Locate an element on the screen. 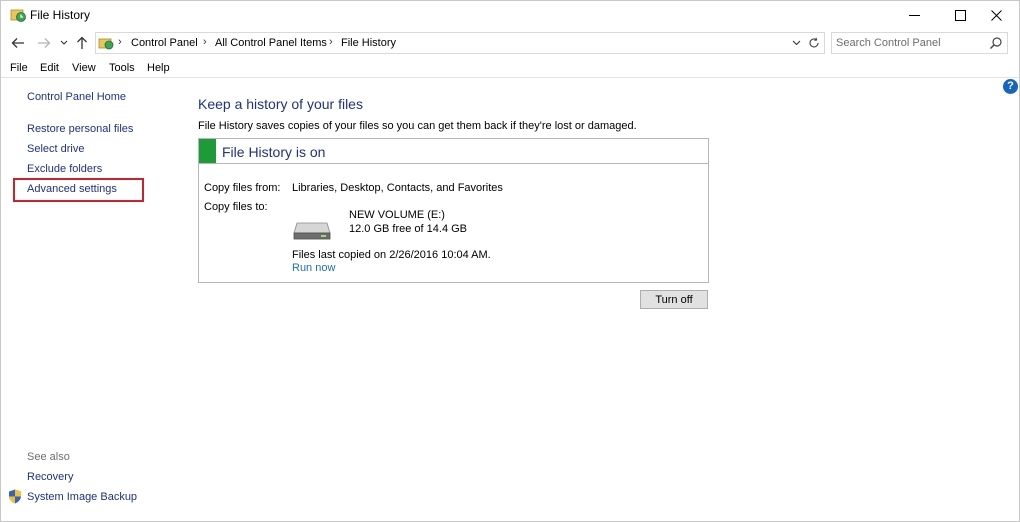  back-button is located at coordinates (18, 43).